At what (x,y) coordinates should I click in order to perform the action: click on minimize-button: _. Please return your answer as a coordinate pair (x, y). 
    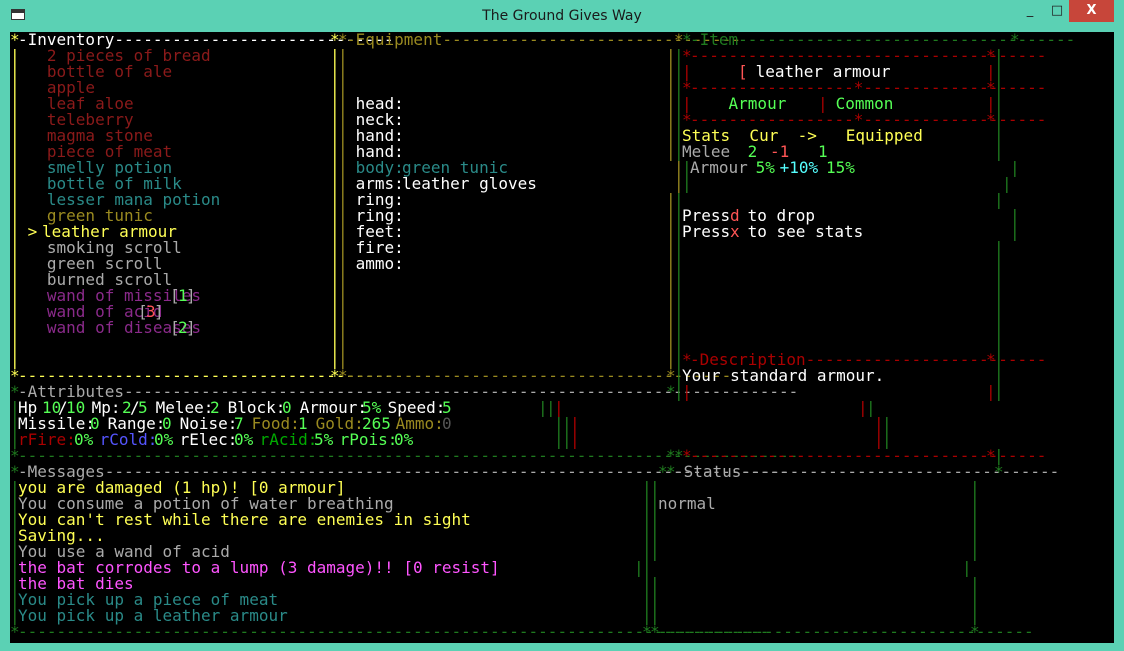
    Looking at the image, I should click on (1030, 11).